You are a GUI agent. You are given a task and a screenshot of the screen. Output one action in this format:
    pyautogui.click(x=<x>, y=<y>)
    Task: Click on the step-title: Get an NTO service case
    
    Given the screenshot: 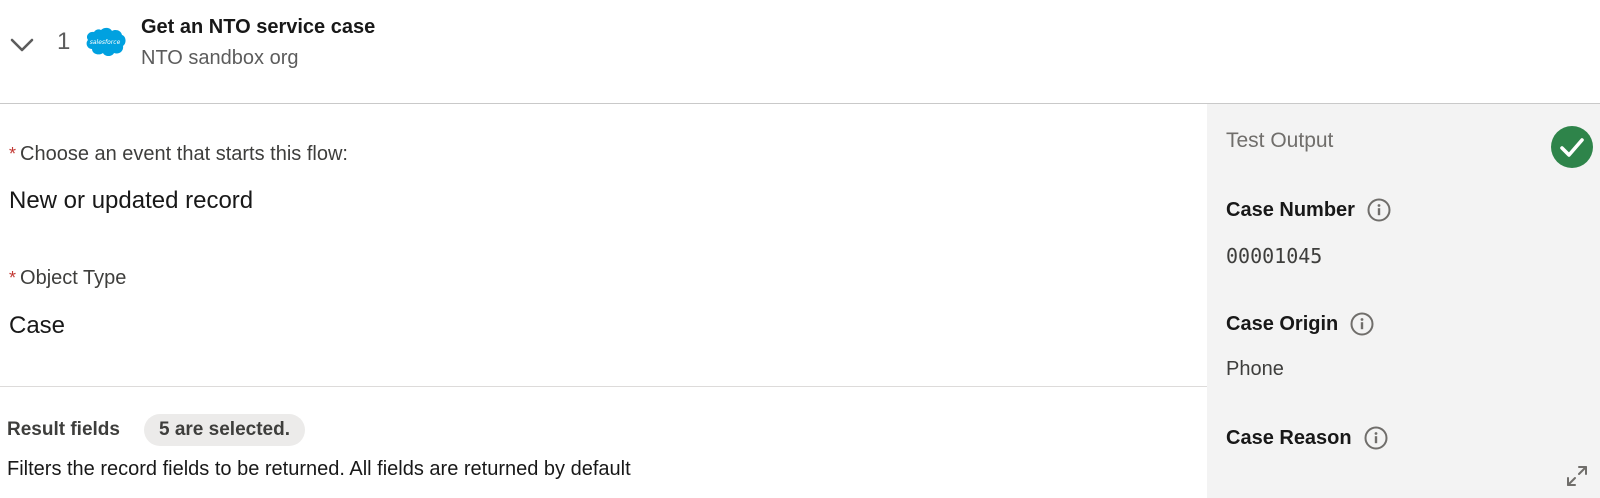 What is the action you would take?
    pyautogui.click(x=258, y=27)
    